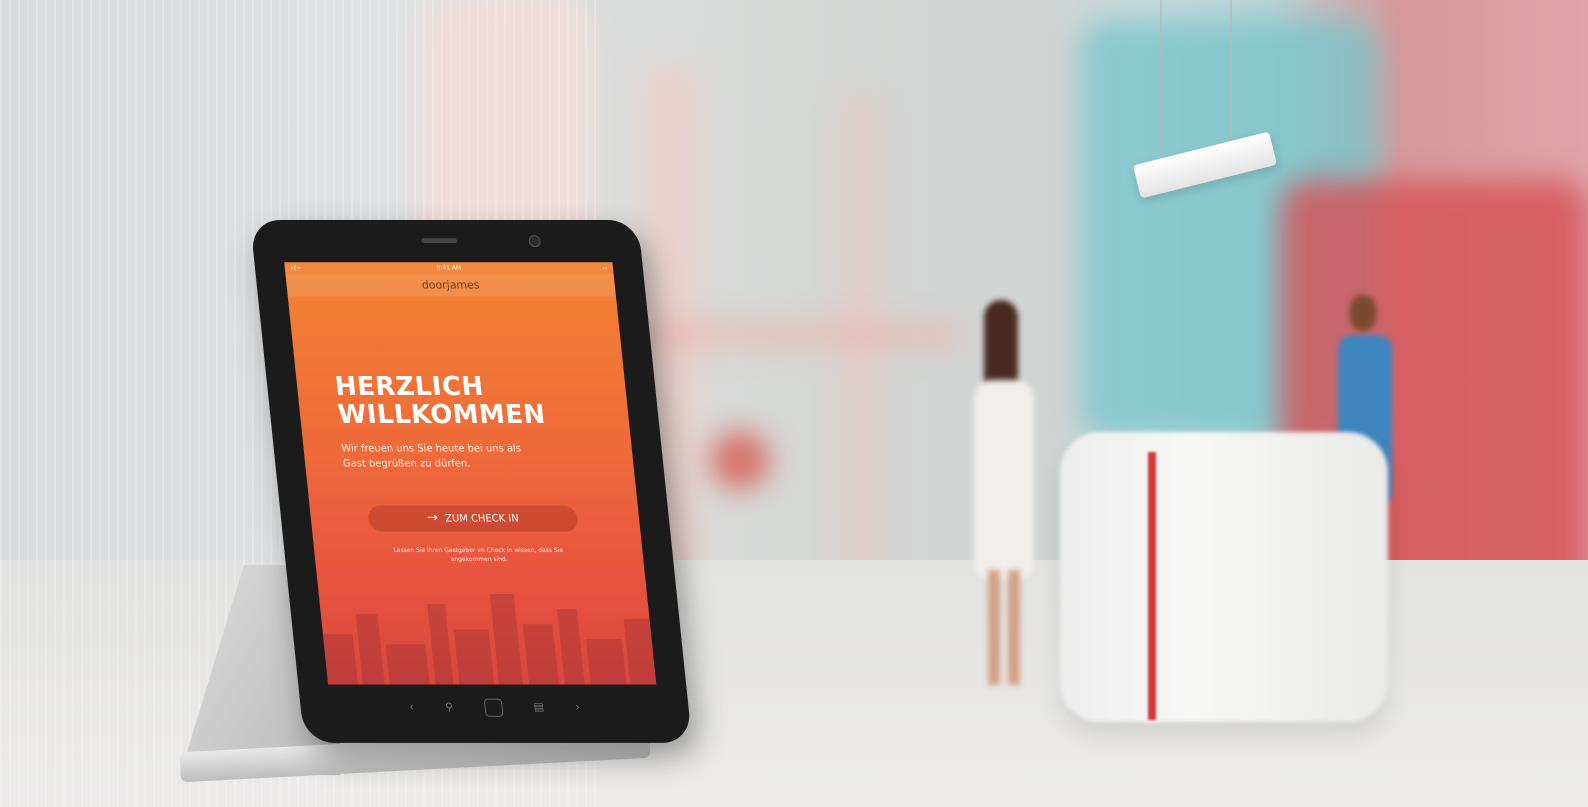 The width and height of the screenshot is (1588, 807). I want to click on forward-icon: ›, so click(578, 707).